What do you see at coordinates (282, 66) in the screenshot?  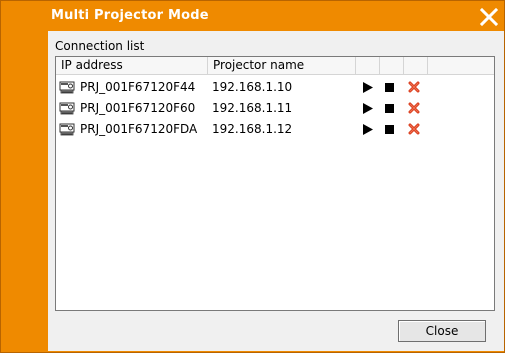 I see `column-projector-name: Projector name` at bounding box center [282, 66].